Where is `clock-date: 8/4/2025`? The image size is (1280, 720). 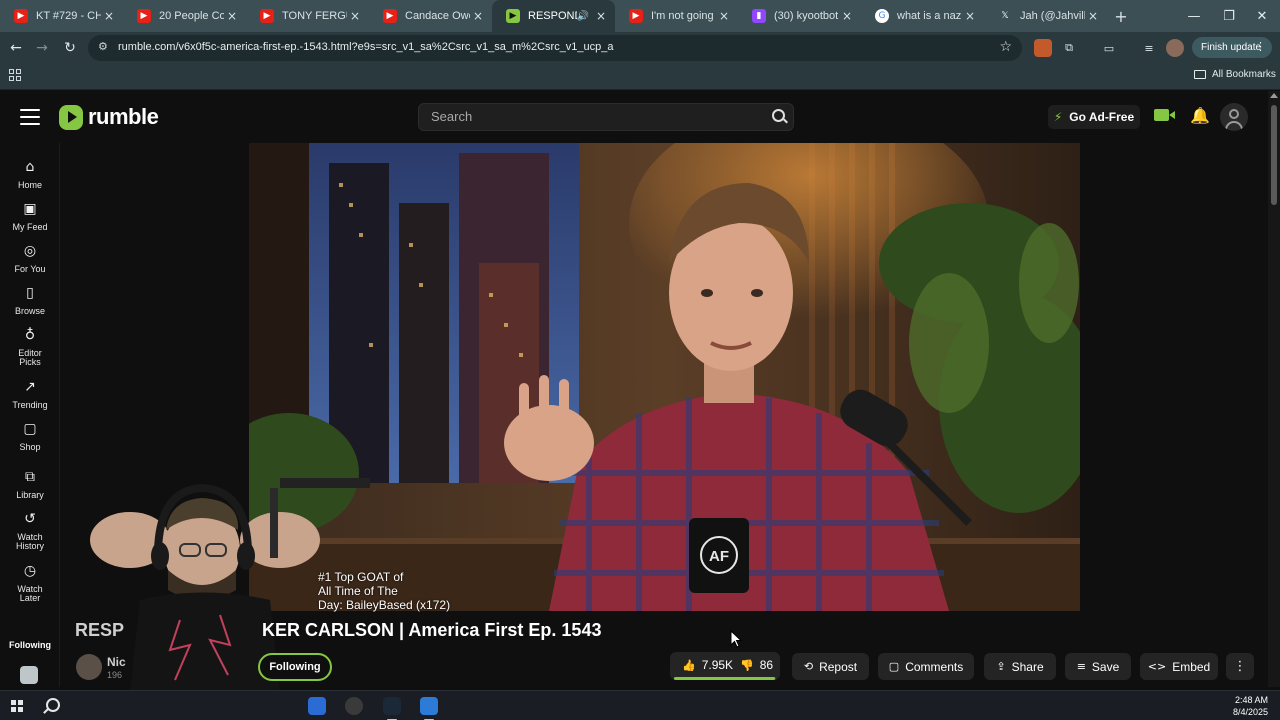
clock-date: 8/4/2025 is located at coordinates (1250, 712).